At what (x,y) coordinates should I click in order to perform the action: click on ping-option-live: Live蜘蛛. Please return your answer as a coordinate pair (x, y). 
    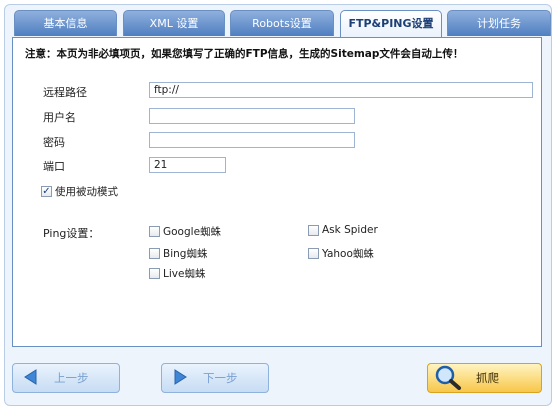
    Looking at the image, I should click on (177, 273).